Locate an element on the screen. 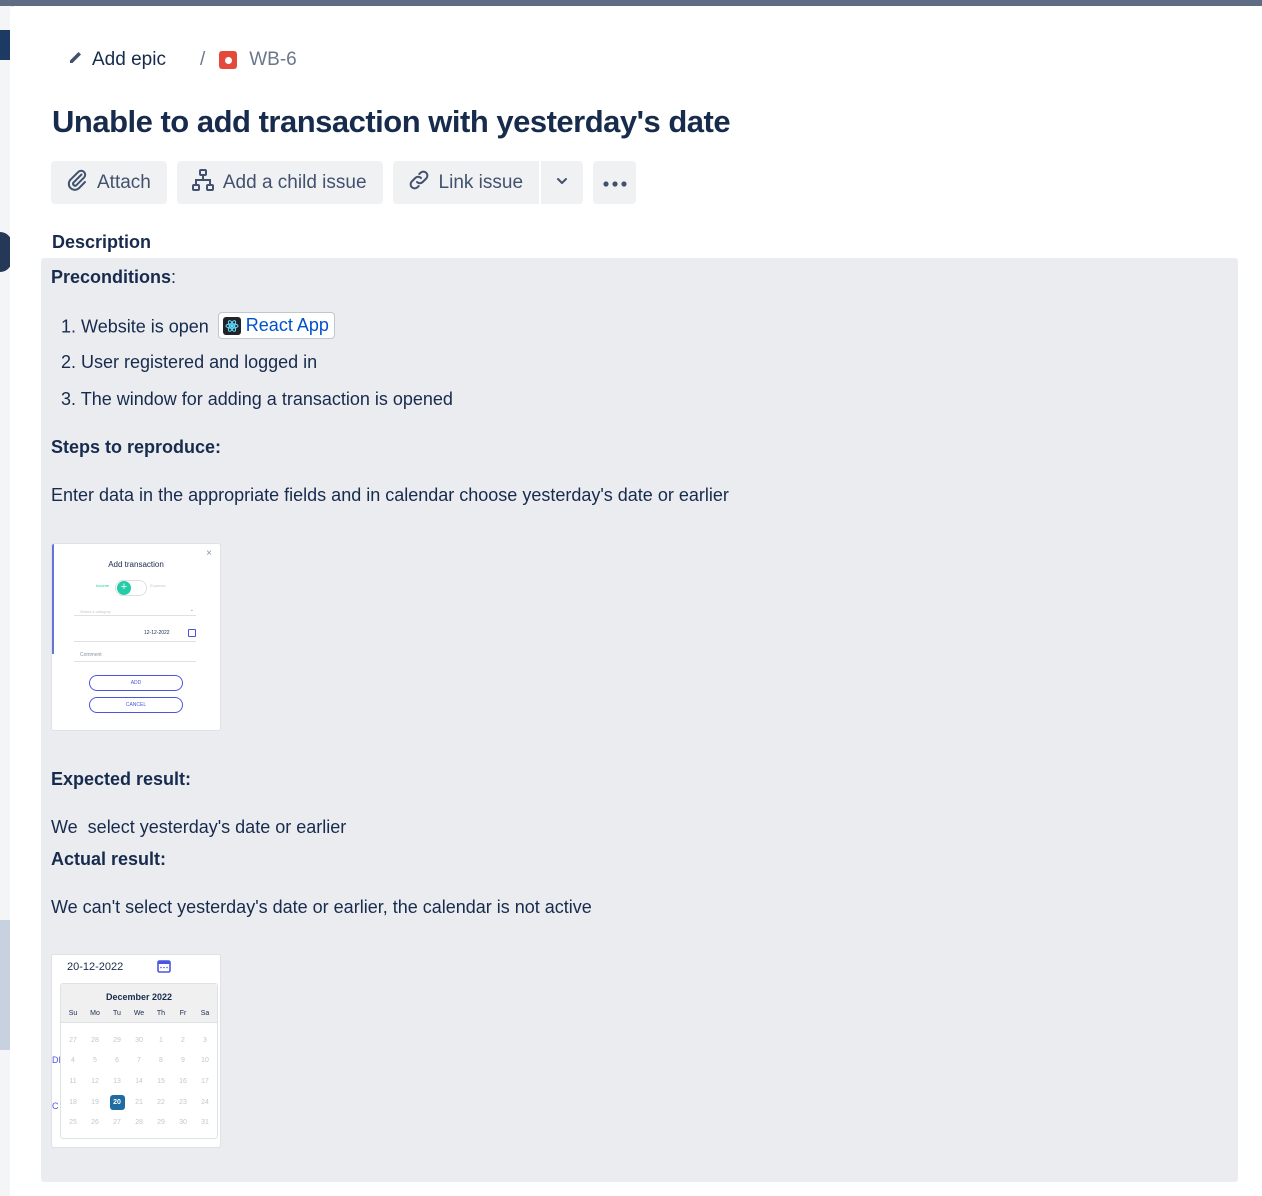  datepicker-week-row: 11 12 13 14 15 16 17 is located at coordinates (139, 1081).